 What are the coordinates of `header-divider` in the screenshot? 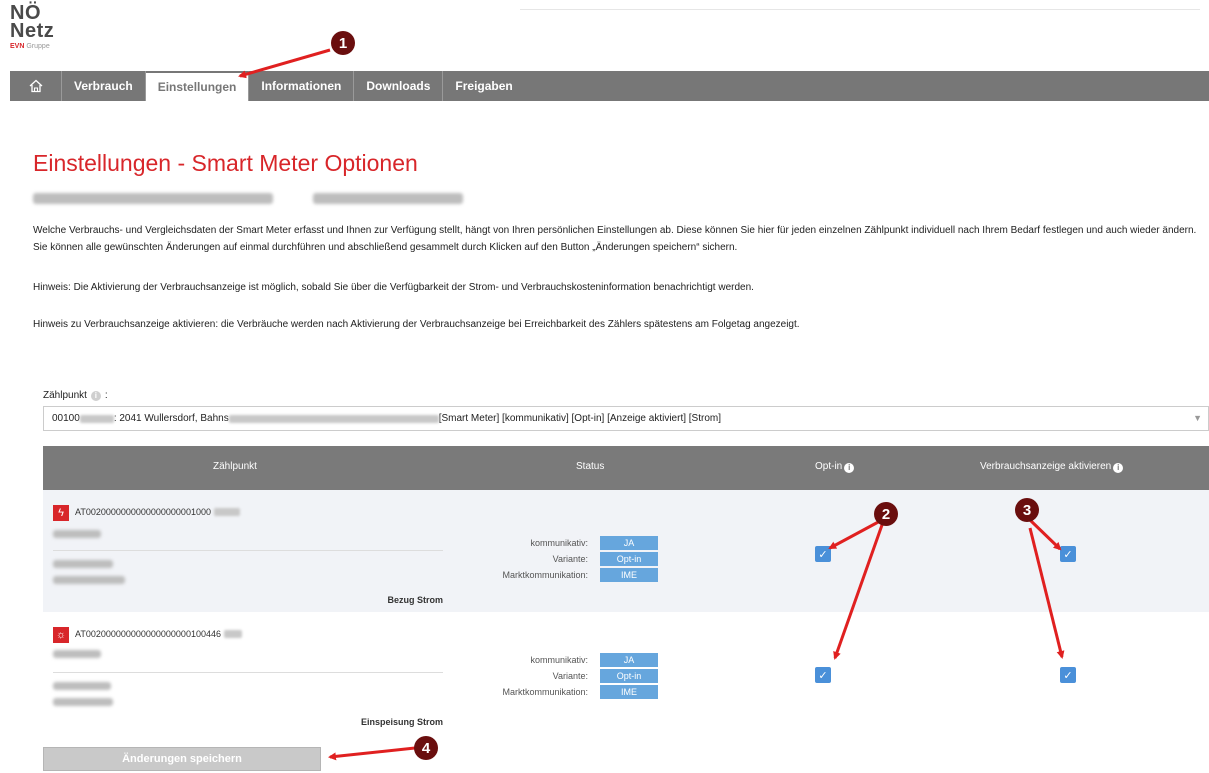 It's located at (860, 9).